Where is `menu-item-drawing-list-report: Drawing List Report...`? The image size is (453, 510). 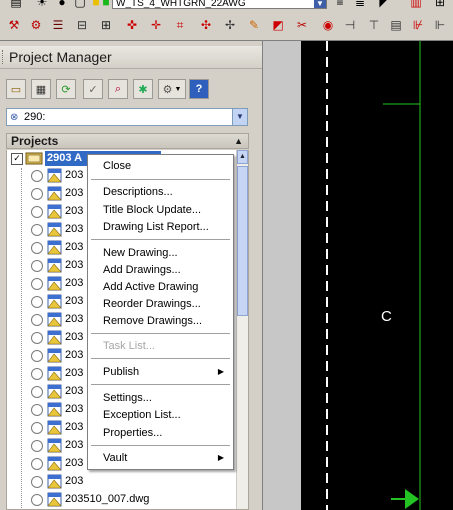 menu-item-drawing-list-report: Drawing List Report... is located at coordinates (160, 227).